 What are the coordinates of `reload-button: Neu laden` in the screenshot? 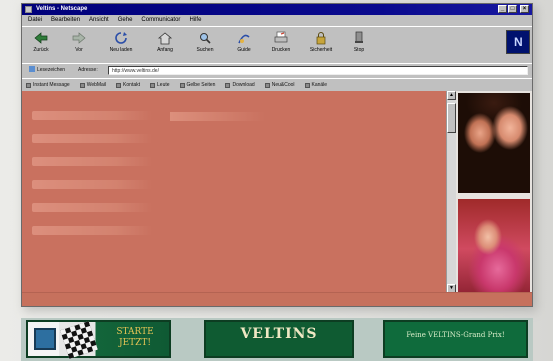 It's located at (121, 45).